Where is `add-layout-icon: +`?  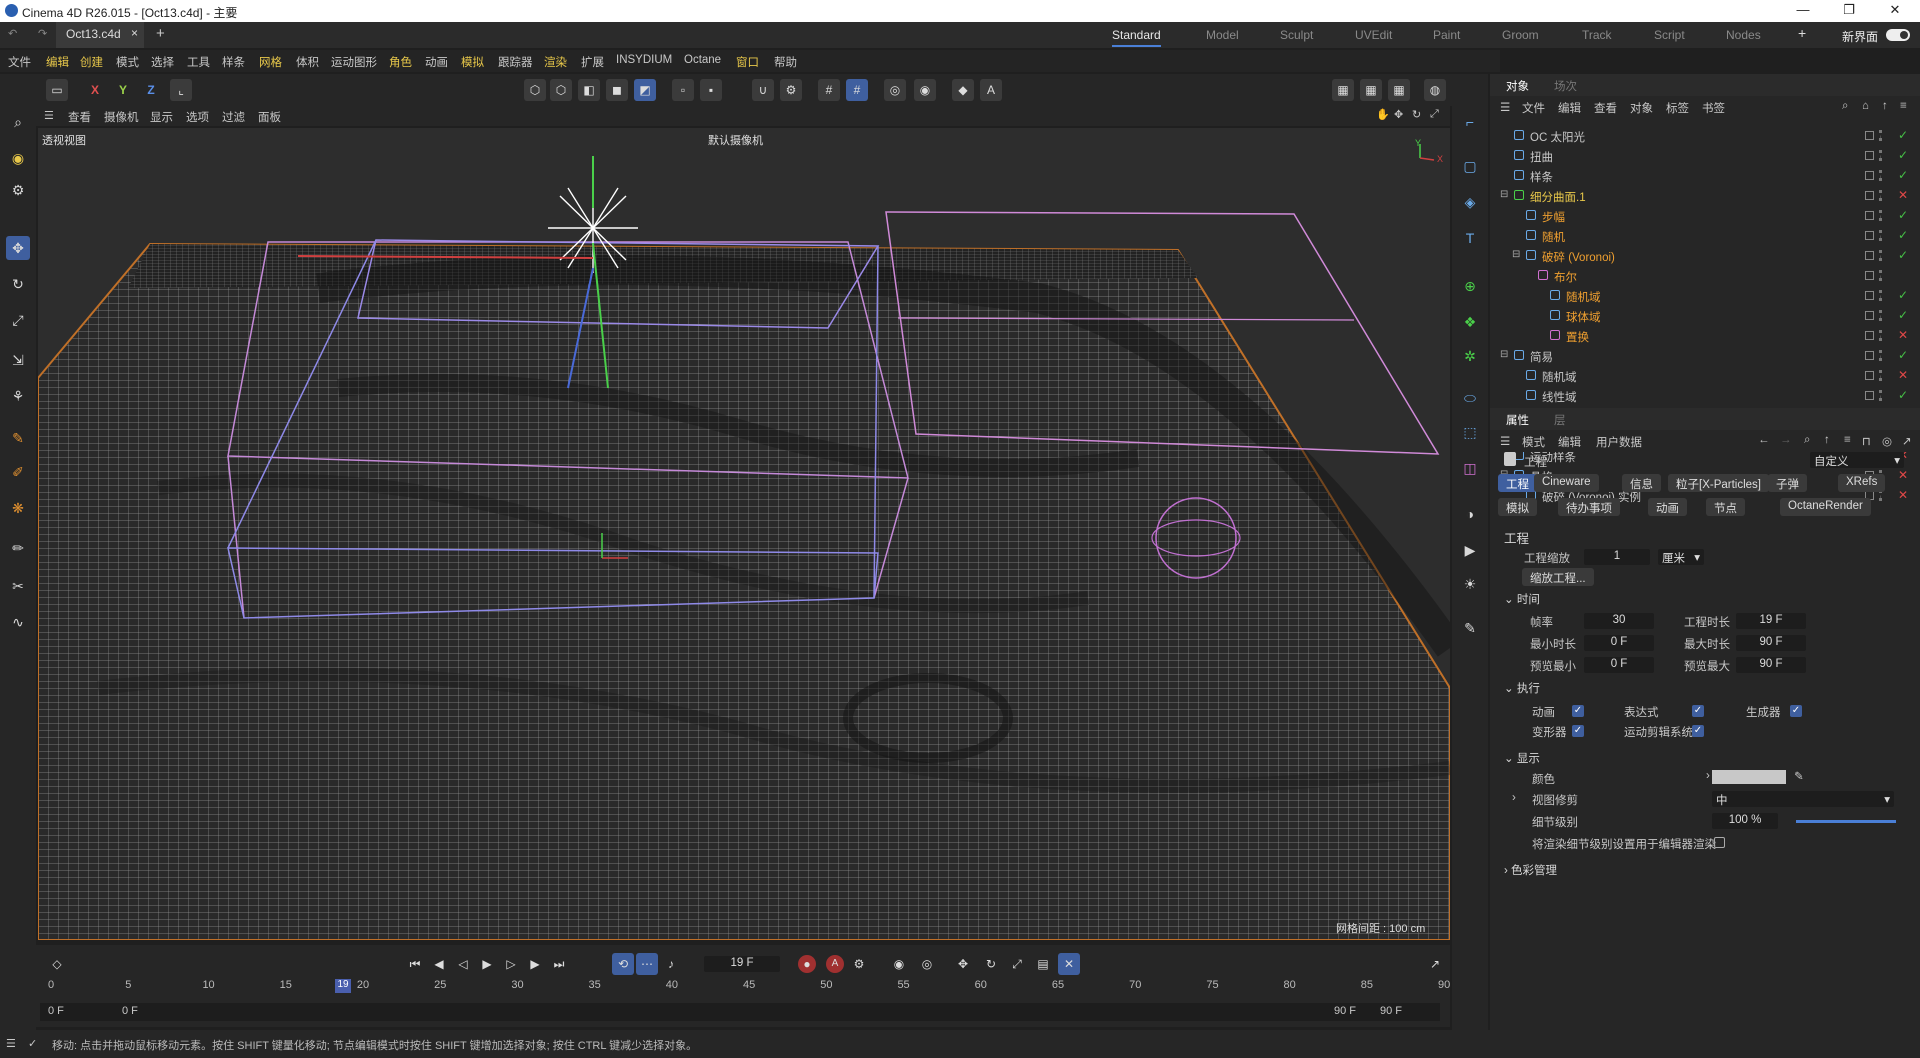
add-layout-icon: + is located at coordinates (1802, 33).